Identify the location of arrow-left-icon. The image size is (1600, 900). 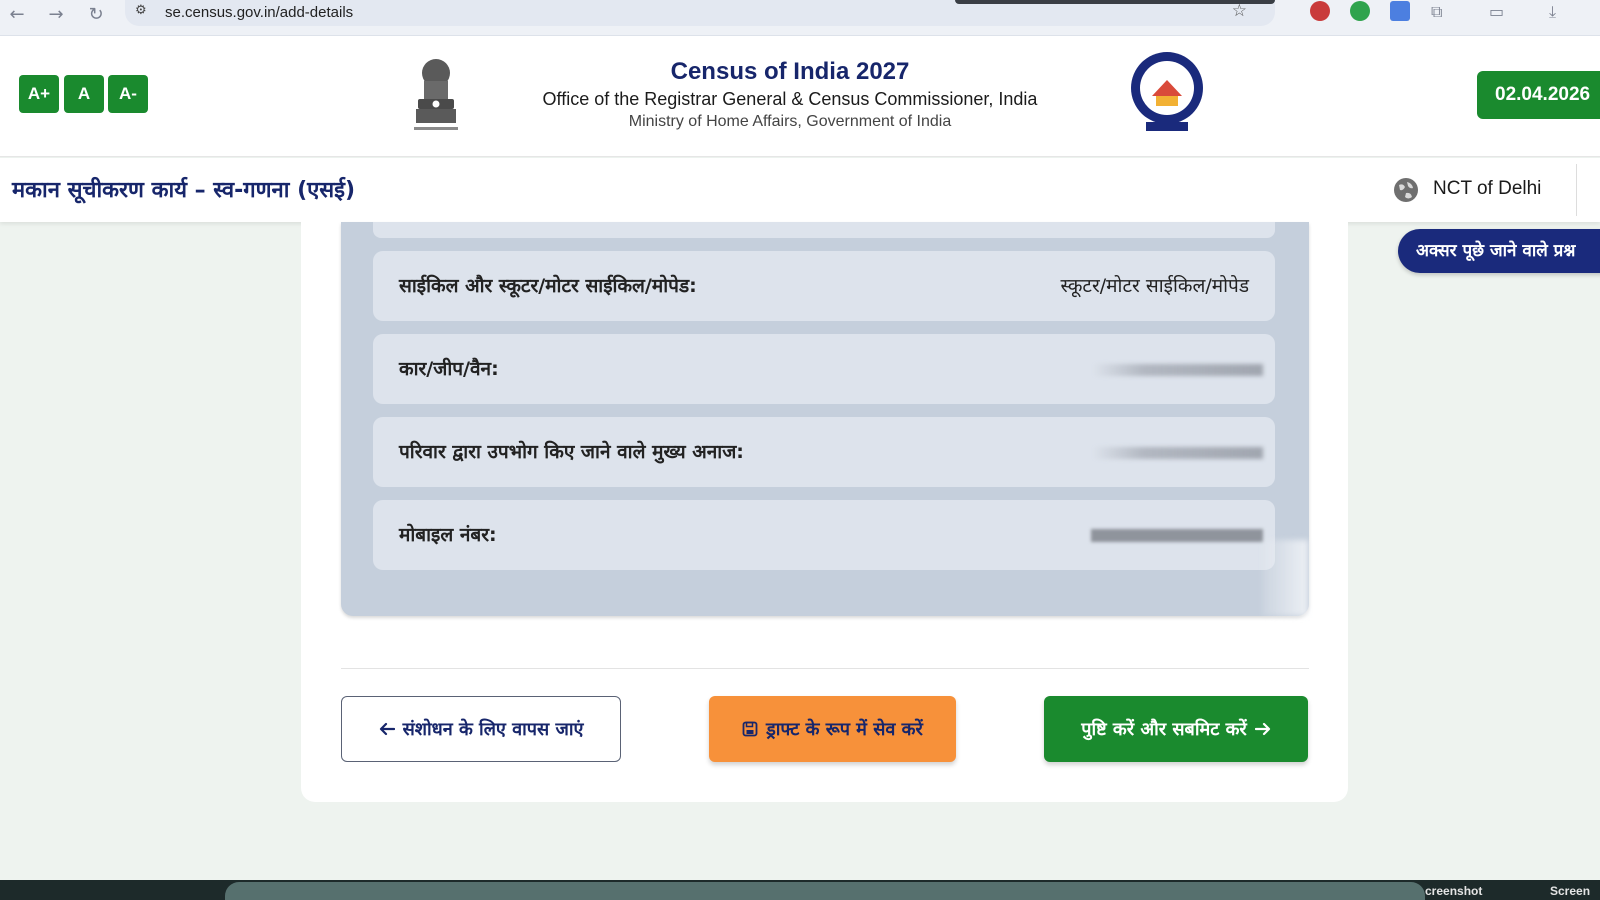
(387, 729).